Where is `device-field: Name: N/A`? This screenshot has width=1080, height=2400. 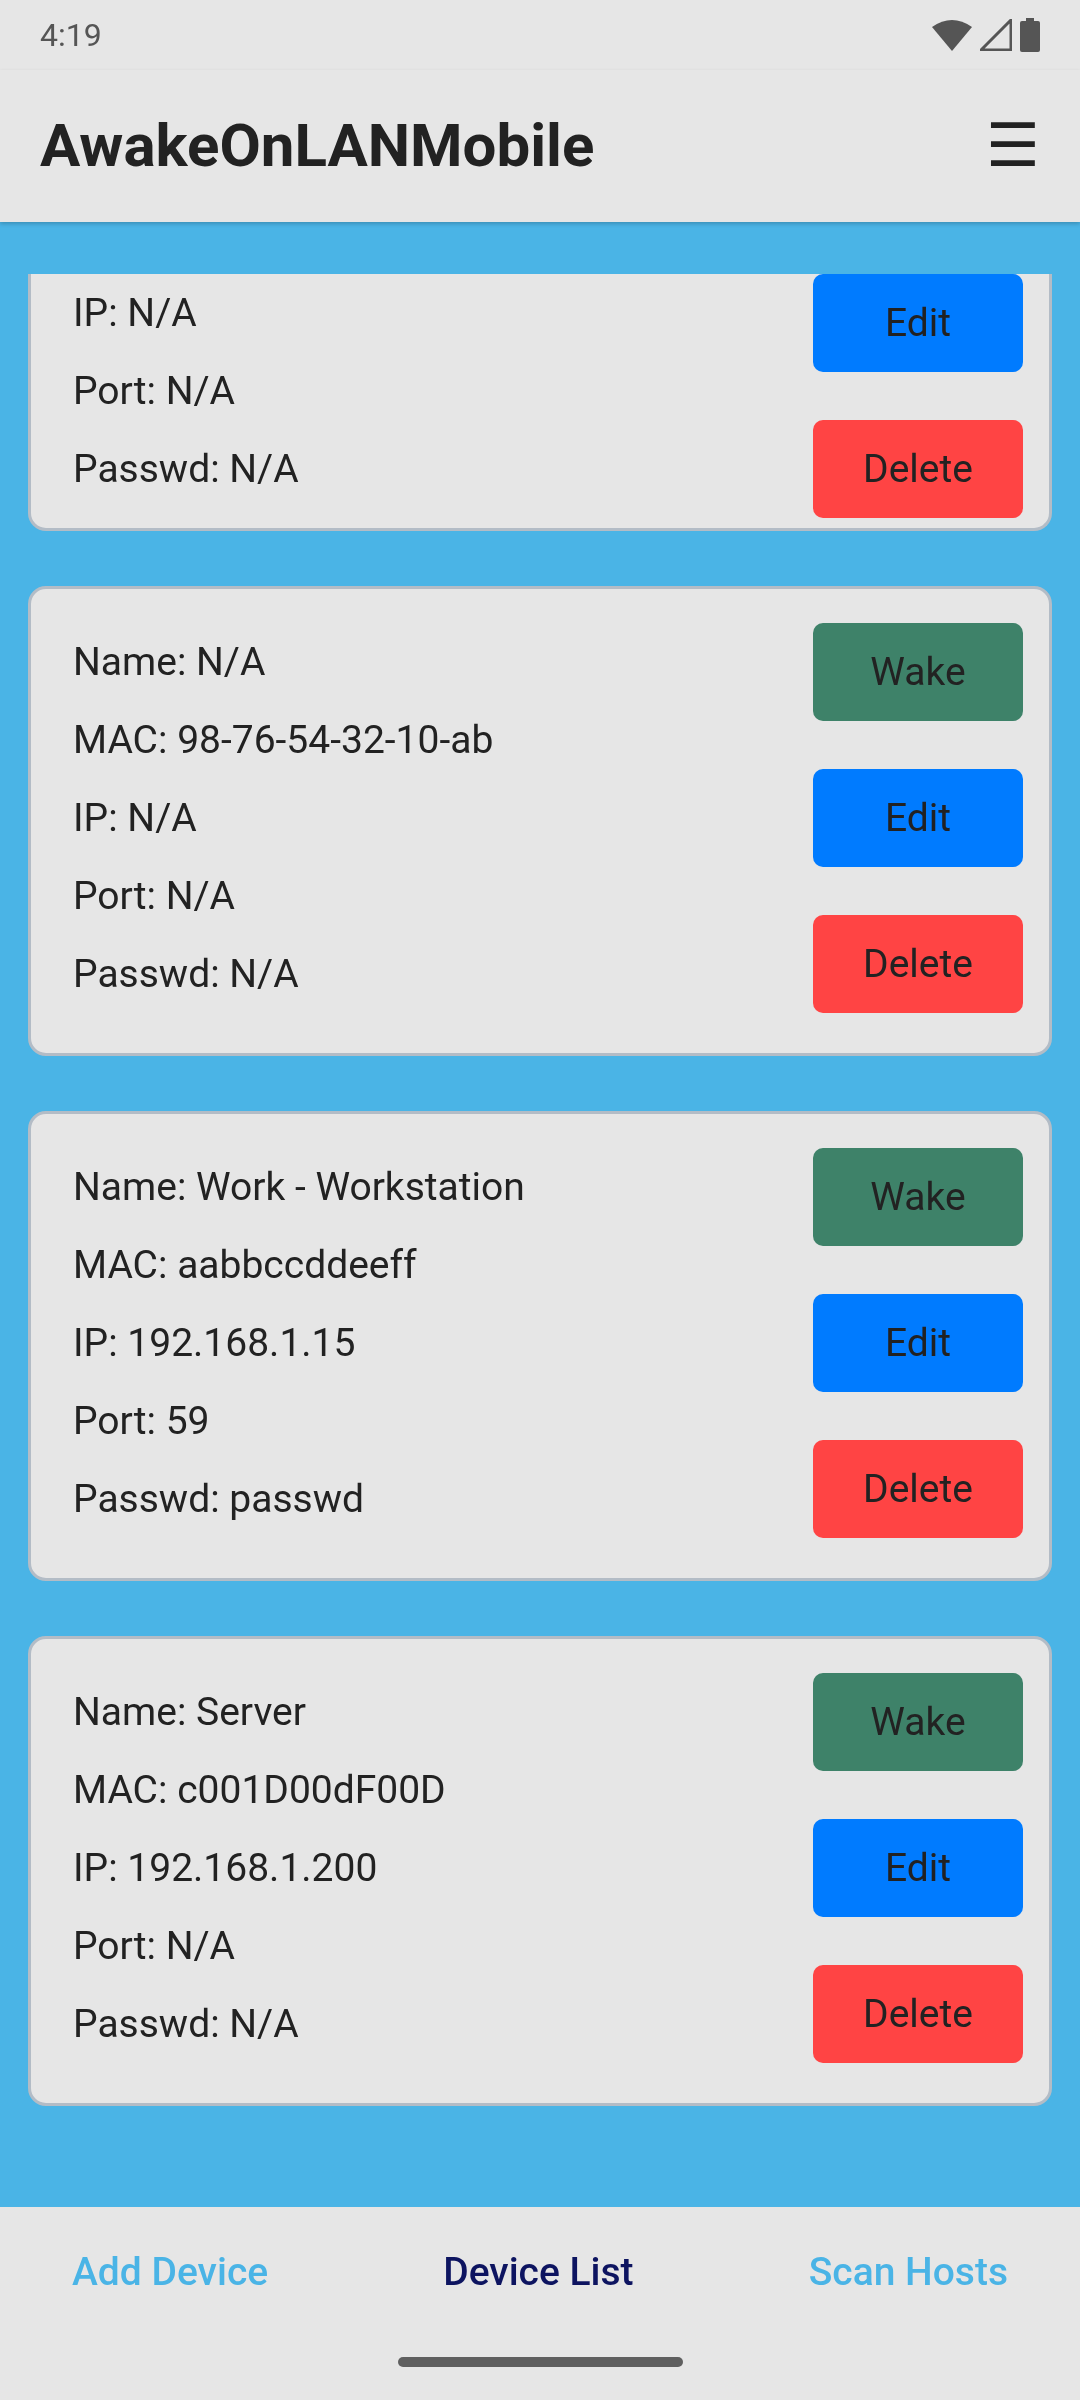
device-field: Name: N/A is located at coordinates (283, 662).